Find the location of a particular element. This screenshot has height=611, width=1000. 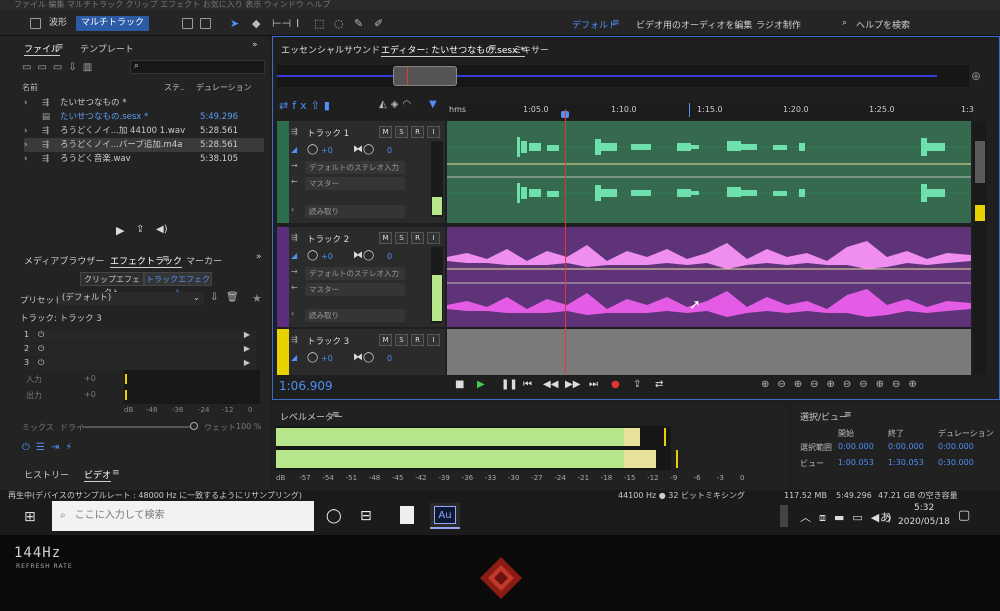

preset-dropdown: (デフォルト) ⌄ is located at coordinates (131, 298).